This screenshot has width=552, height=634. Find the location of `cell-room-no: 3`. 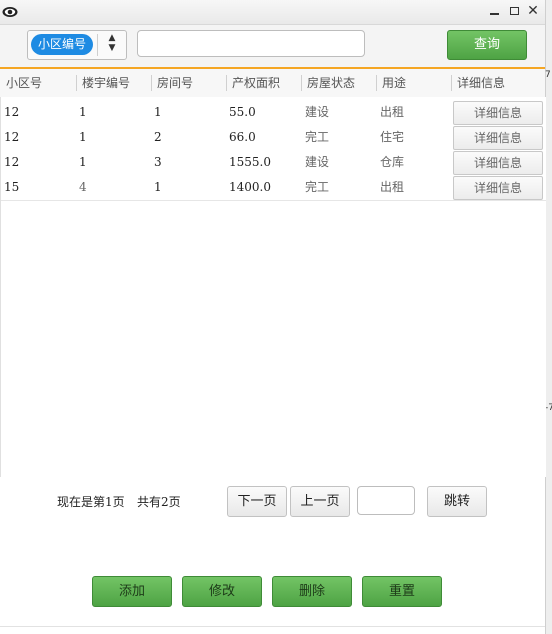

cell-room-no: 3 is located at coordinates (158, 162).